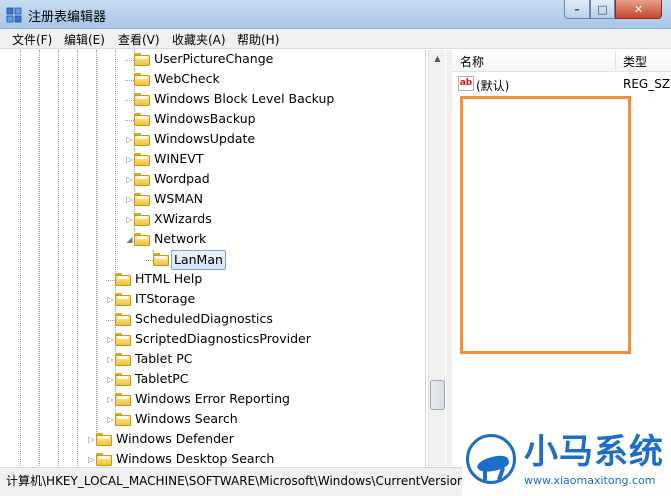  Describe the element at coordinates (472, 61) in the screenshot. I see `column-header-name: 名称` at that location.